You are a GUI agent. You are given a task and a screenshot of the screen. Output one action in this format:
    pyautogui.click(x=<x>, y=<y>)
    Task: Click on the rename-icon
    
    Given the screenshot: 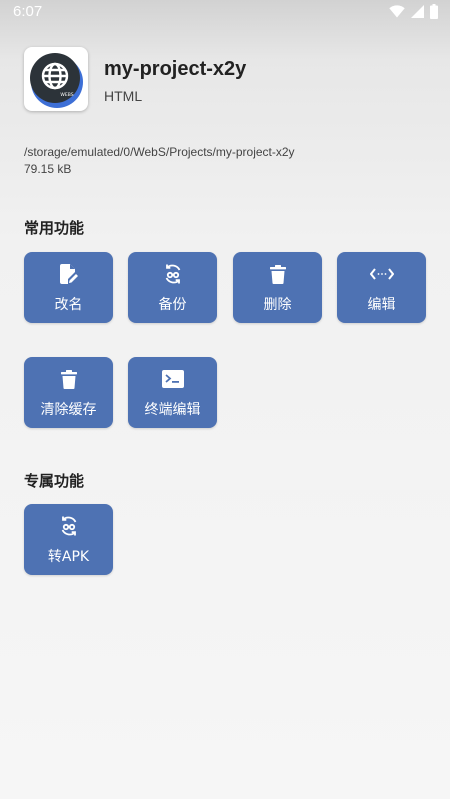 What is the action you would take?
    pyautogui.click(x=68, y=274)
    